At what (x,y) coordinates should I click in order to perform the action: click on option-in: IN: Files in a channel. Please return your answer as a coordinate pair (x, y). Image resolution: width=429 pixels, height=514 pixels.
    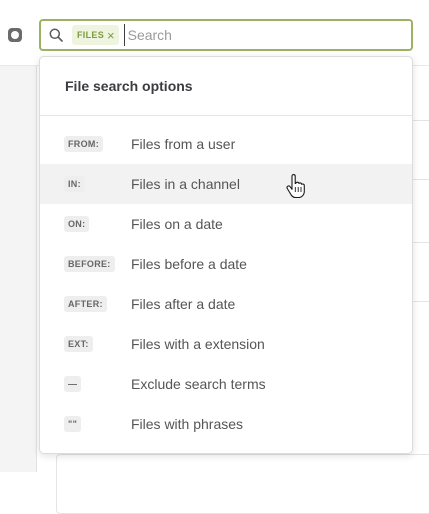
    Looking at the image, I should click on (226, 184).